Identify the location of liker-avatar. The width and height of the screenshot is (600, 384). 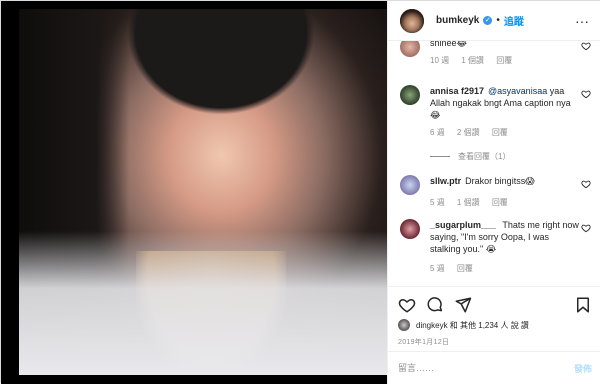
(404, 325).